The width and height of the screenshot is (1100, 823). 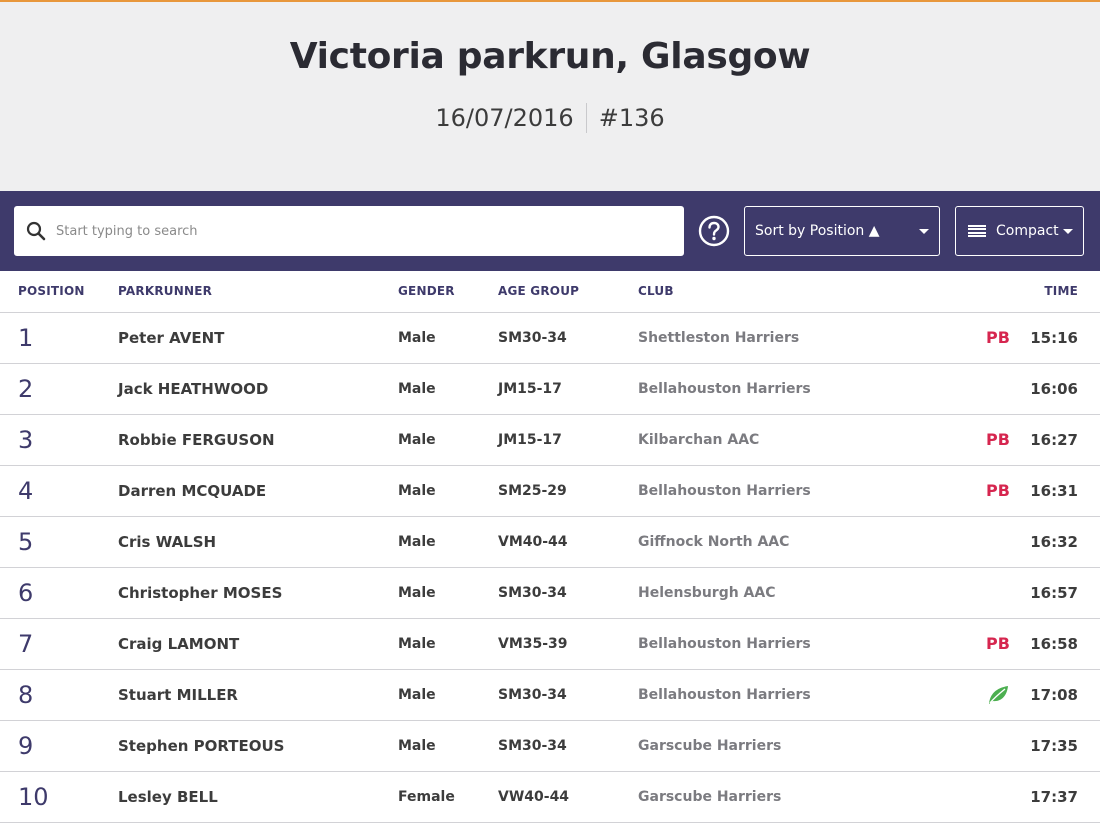 I want to click on runner-name-link: Jack HEATHWOOD, so click(x=258, y=389).